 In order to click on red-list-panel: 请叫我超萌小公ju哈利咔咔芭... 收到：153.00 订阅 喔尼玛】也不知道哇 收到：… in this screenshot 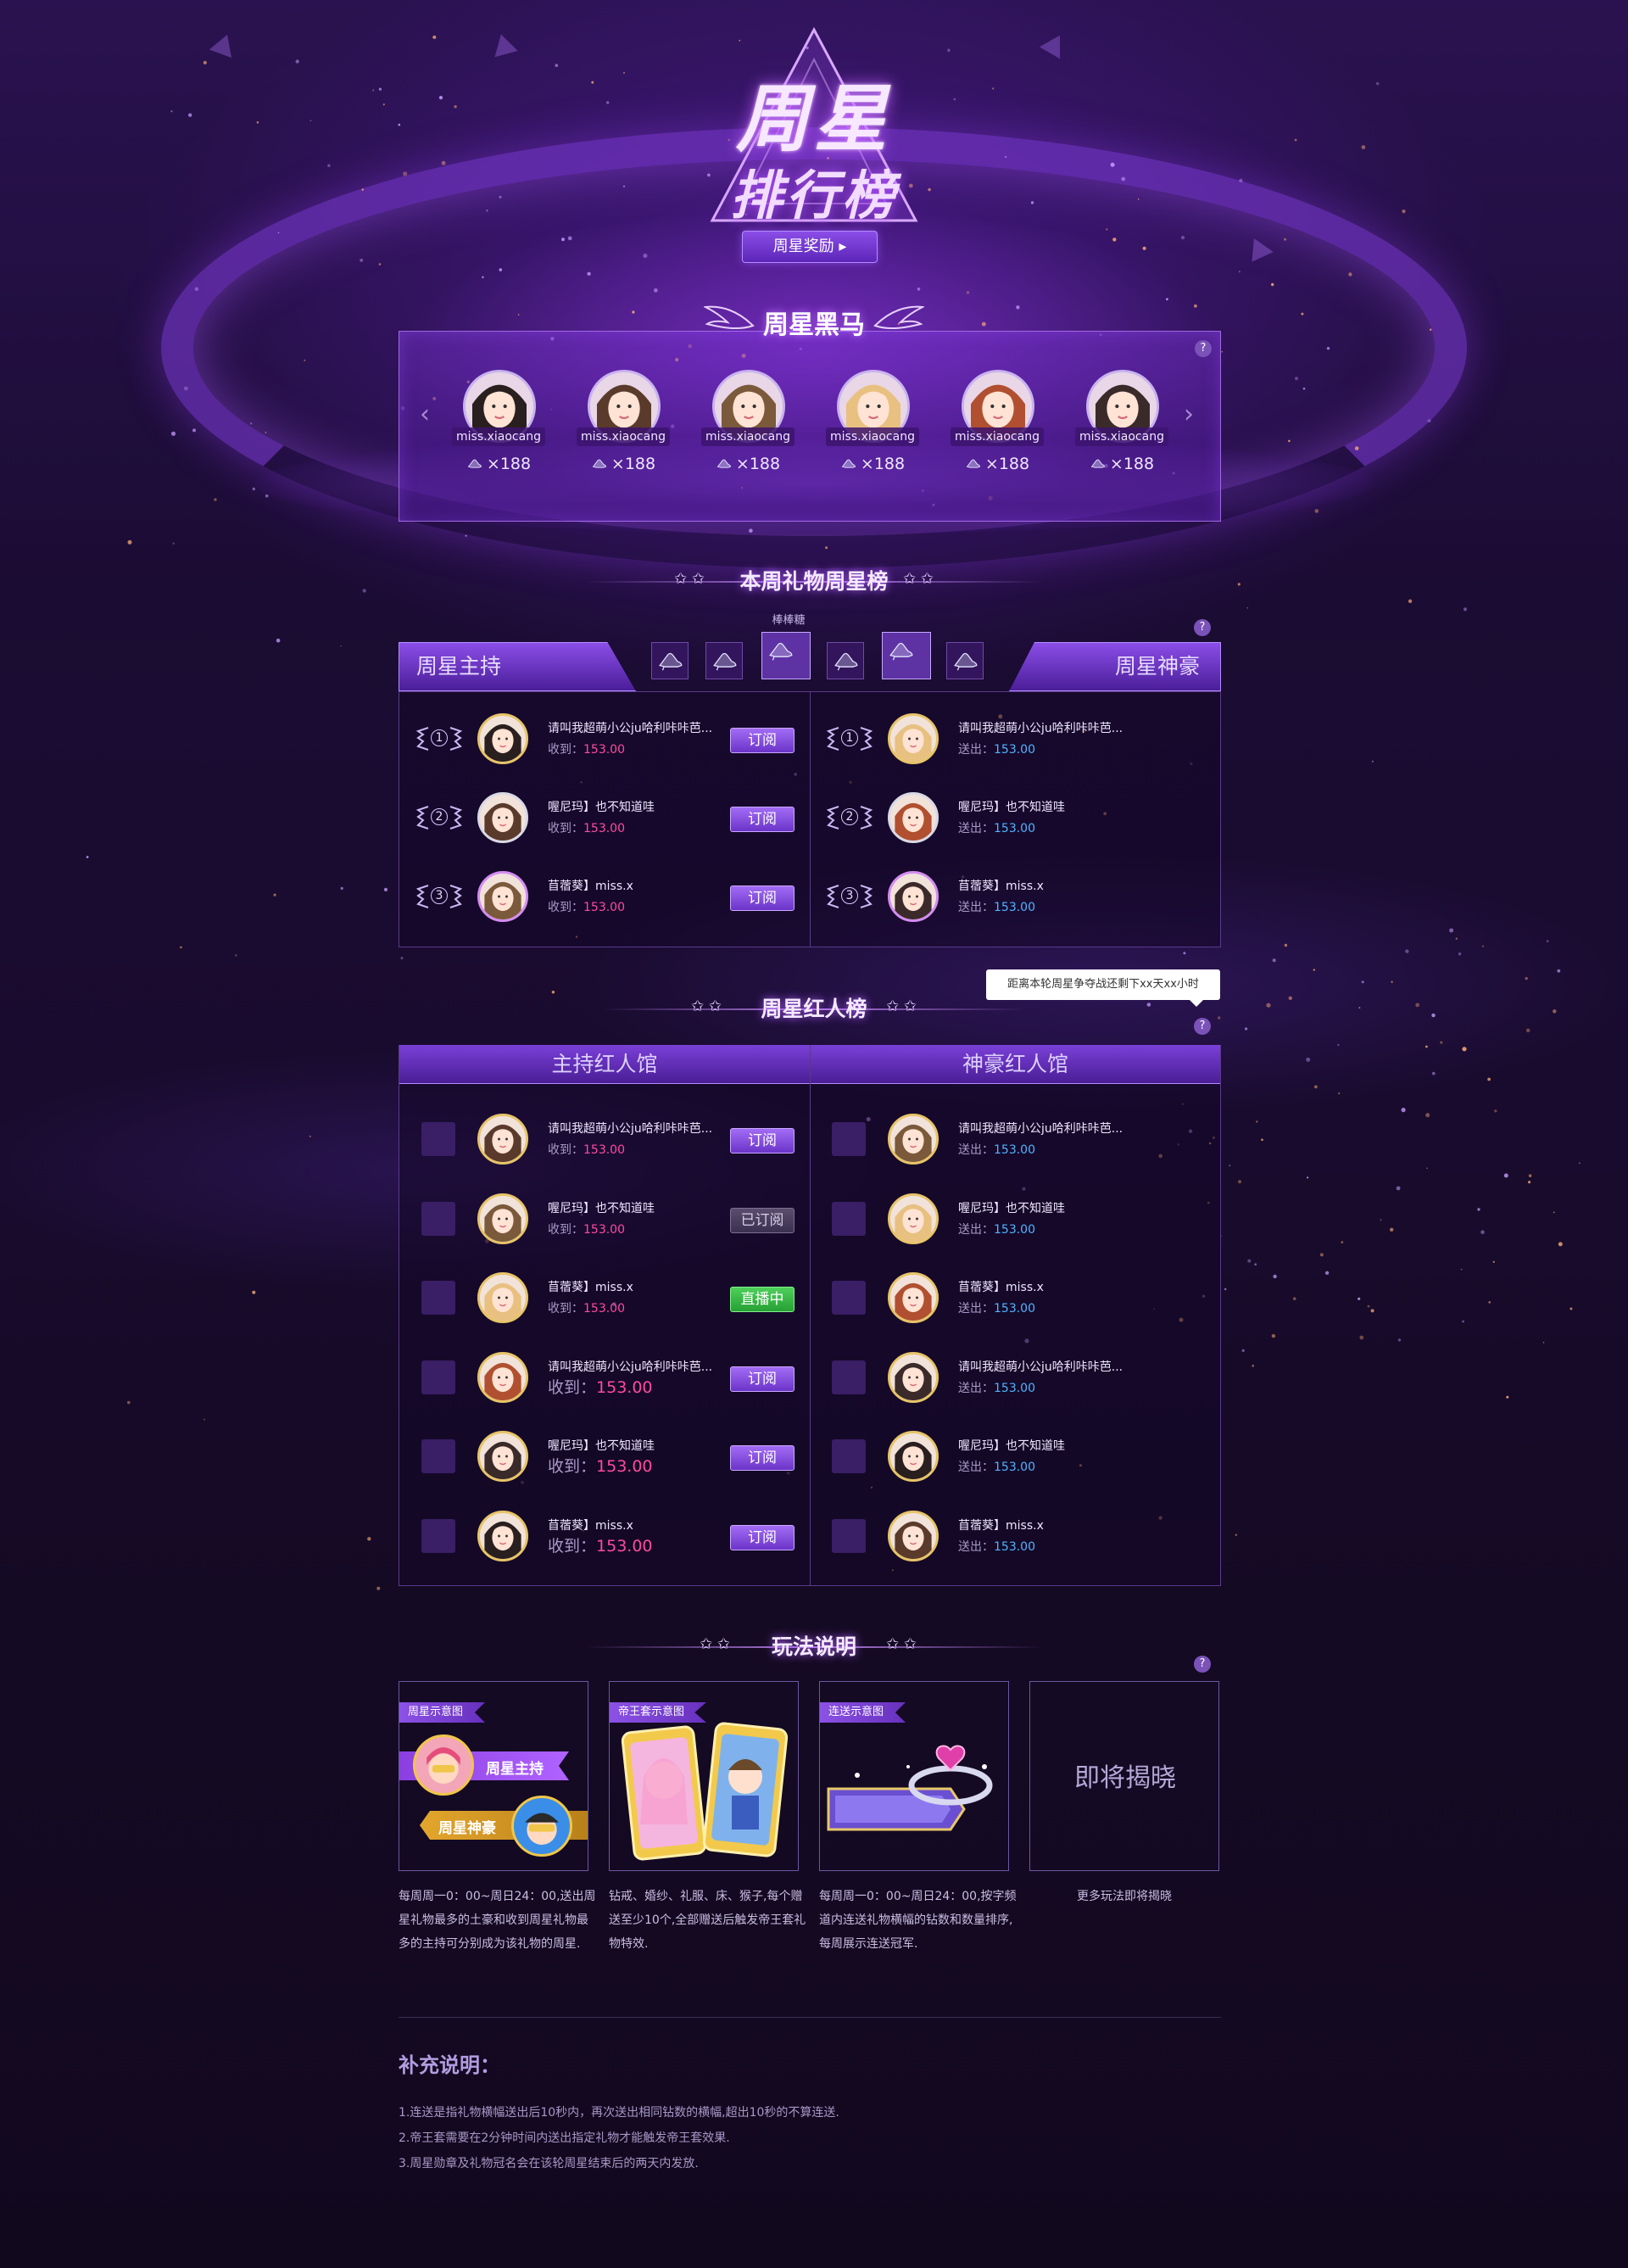, I will do `click(810, 1315)`.